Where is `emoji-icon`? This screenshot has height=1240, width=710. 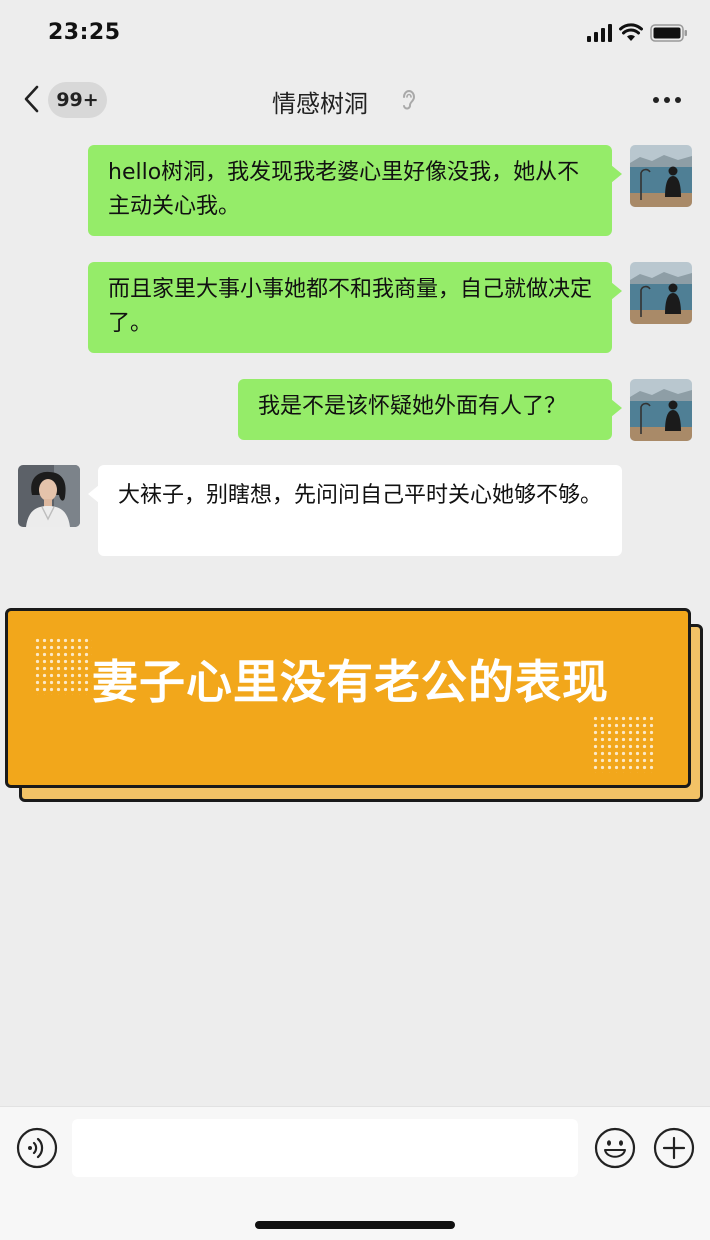
emoji-icon is located at coordinates (615, 1148).